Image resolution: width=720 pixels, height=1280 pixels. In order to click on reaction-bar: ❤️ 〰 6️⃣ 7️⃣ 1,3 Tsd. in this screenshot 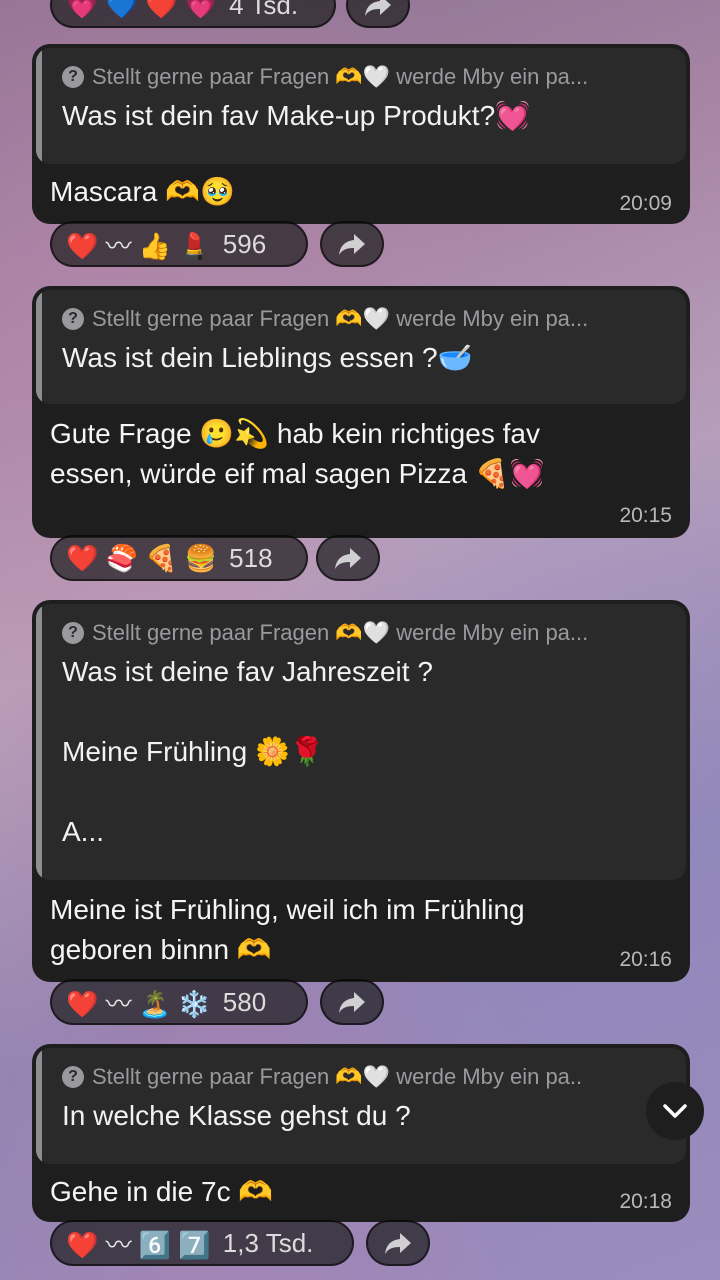, I will do `click(202, 1243)`.